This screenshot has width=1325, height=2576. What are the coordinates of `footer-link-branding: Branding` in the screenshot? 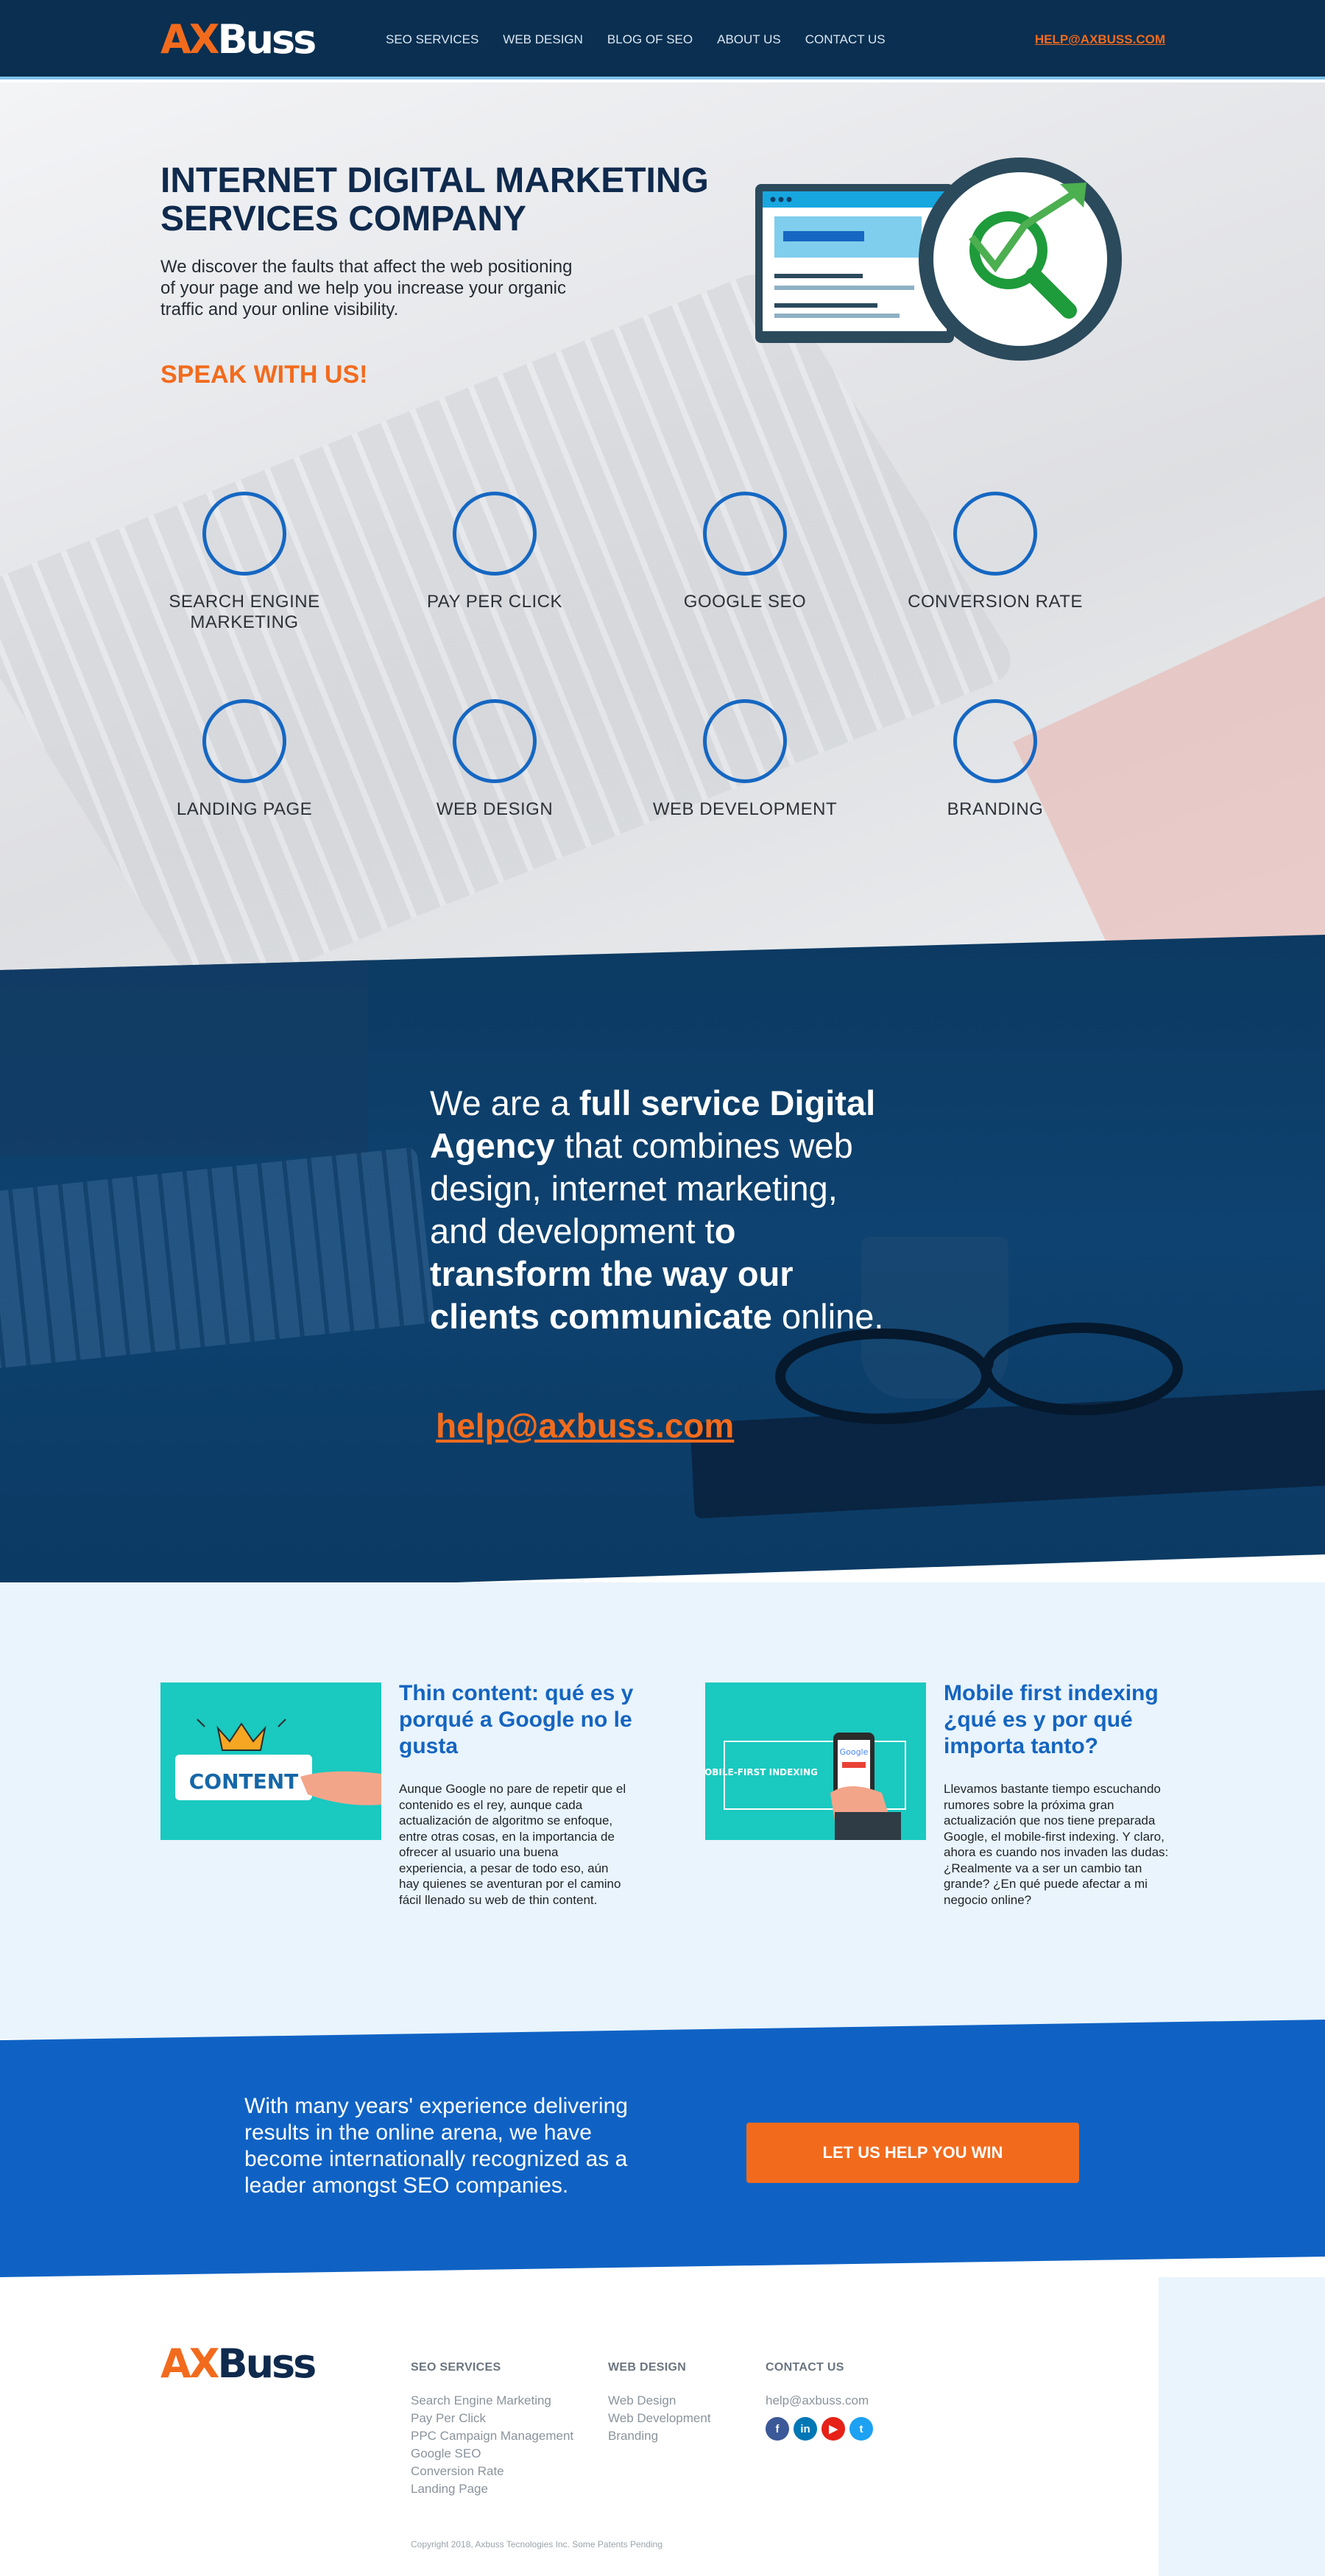 It's located at (659, 2436).